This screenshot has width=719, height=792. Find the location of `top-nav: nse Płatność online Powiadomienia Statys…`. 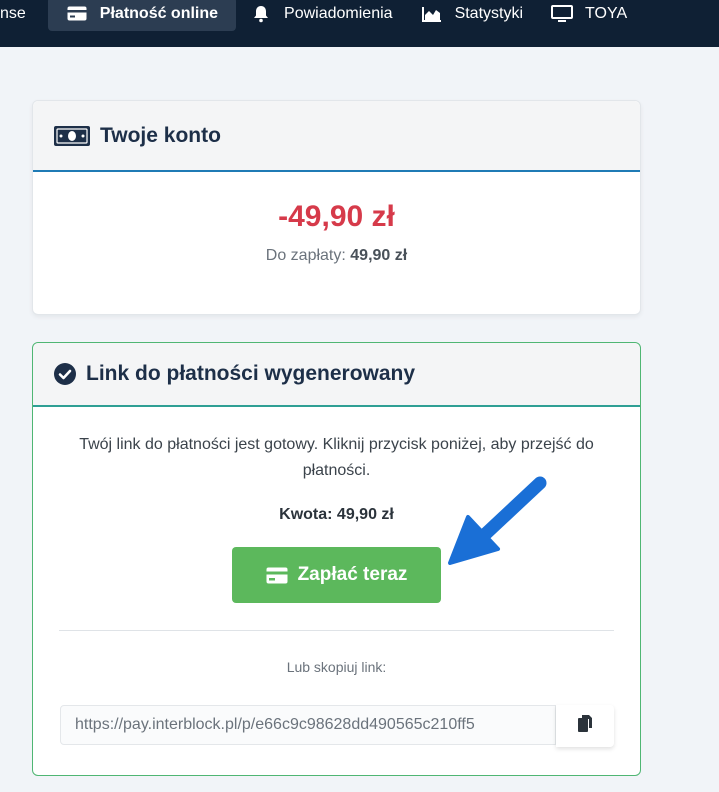

top-nav: nse Płatność online Powiadomienia Statys… is located at coordinates (359, 23).